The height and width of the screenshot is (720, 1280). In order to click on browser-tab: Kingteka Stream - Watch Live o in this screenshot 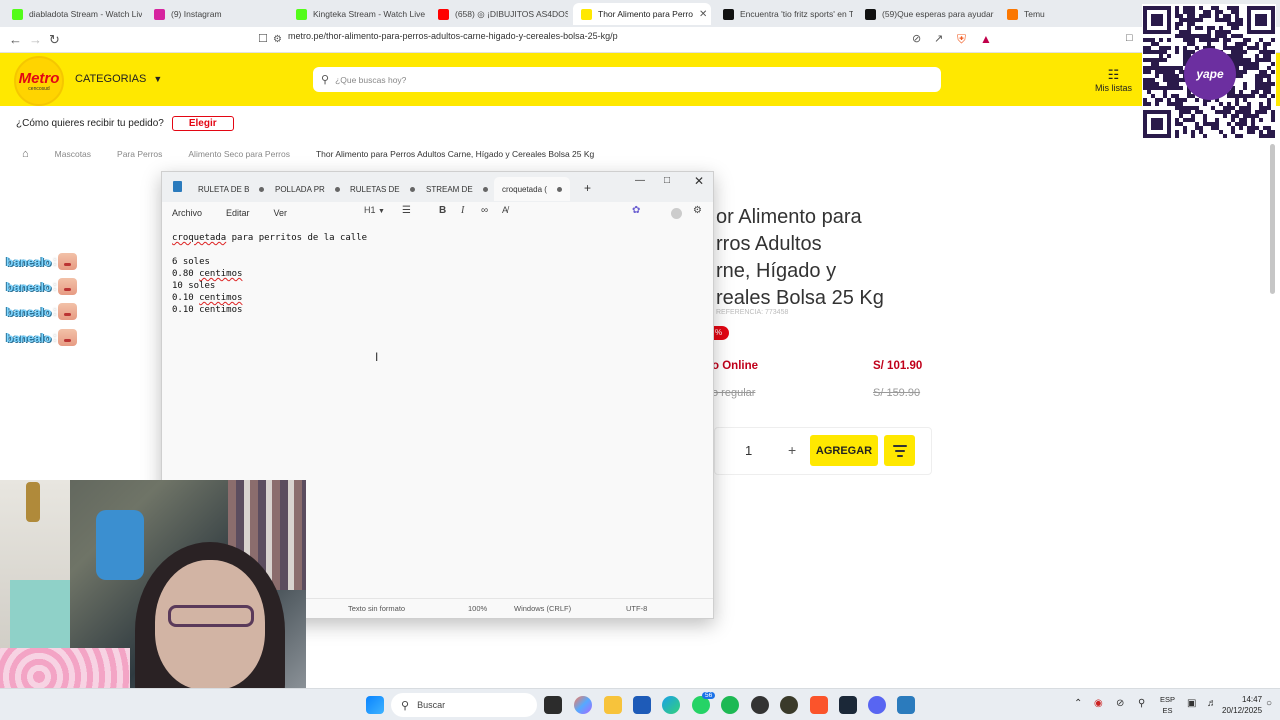, I will do `click(357, 14)`.